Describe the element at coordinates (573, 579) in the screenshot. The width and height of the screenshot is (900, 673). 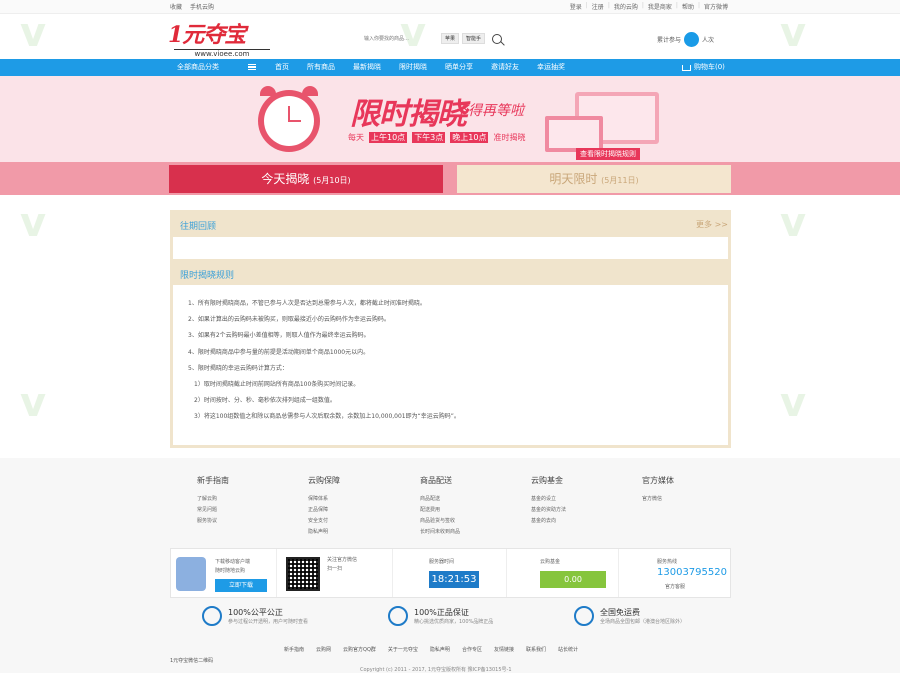
I see `fund-value: 0.00` at that location.